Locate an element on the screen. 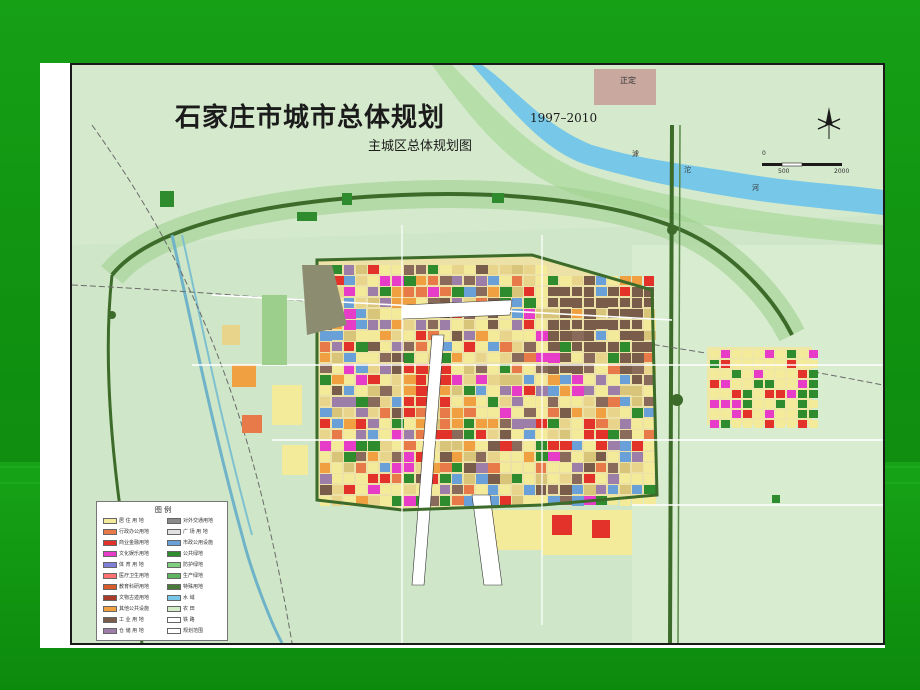  legend-item: 居 住 用 地 is located at coordinates (135, 521).